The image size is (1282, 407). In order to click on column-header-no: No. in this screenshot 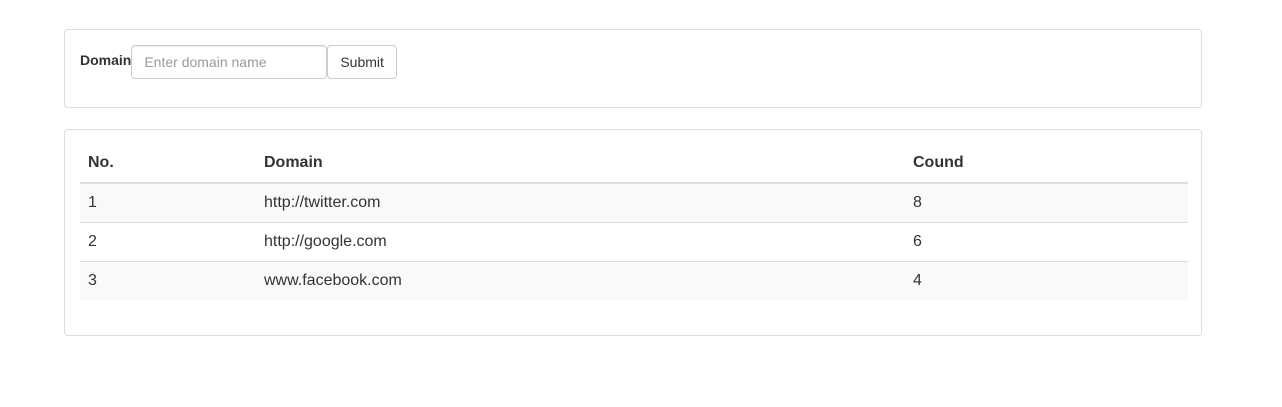, I will do `click(168, 164)`.